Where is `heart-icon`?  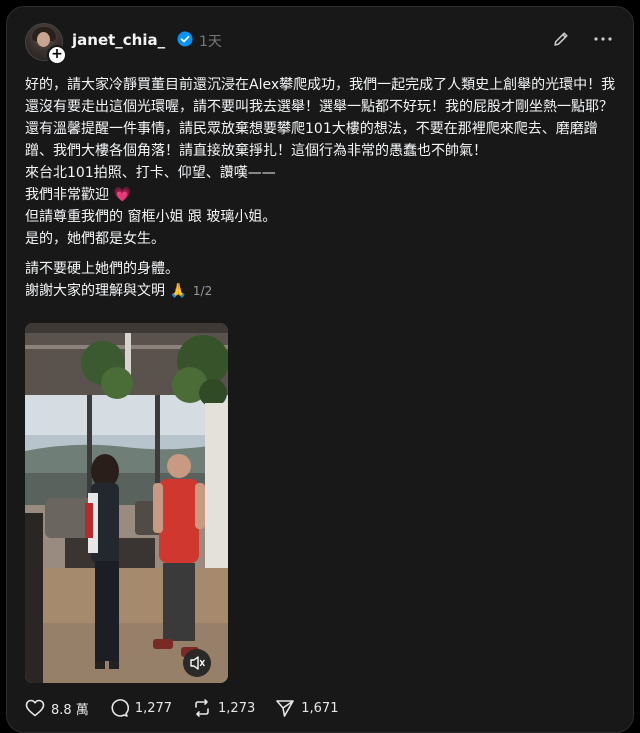 heart-icon is located at coordinates (35, 708).